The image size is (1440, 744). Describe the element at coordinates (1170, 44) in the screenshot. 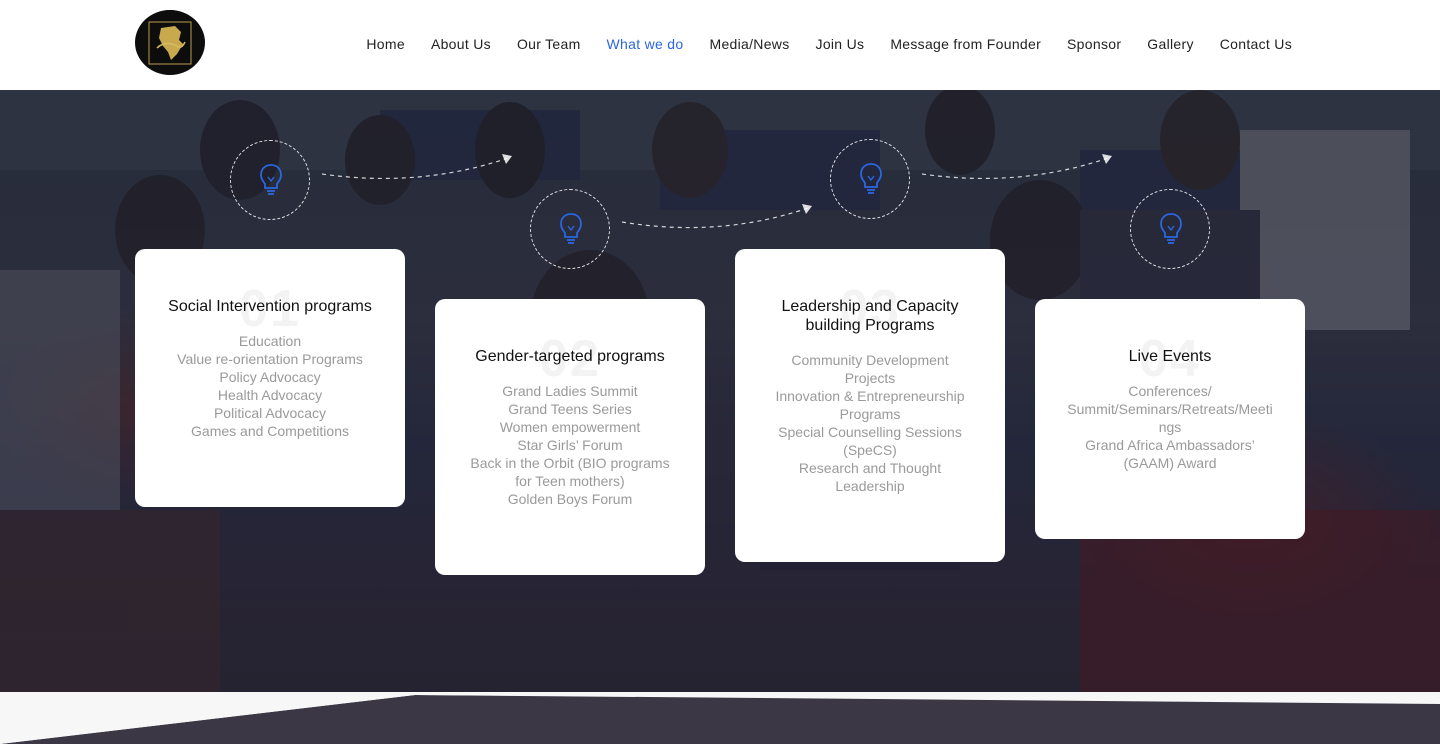

I see `nav-link-gallery: Gallery` at that location.